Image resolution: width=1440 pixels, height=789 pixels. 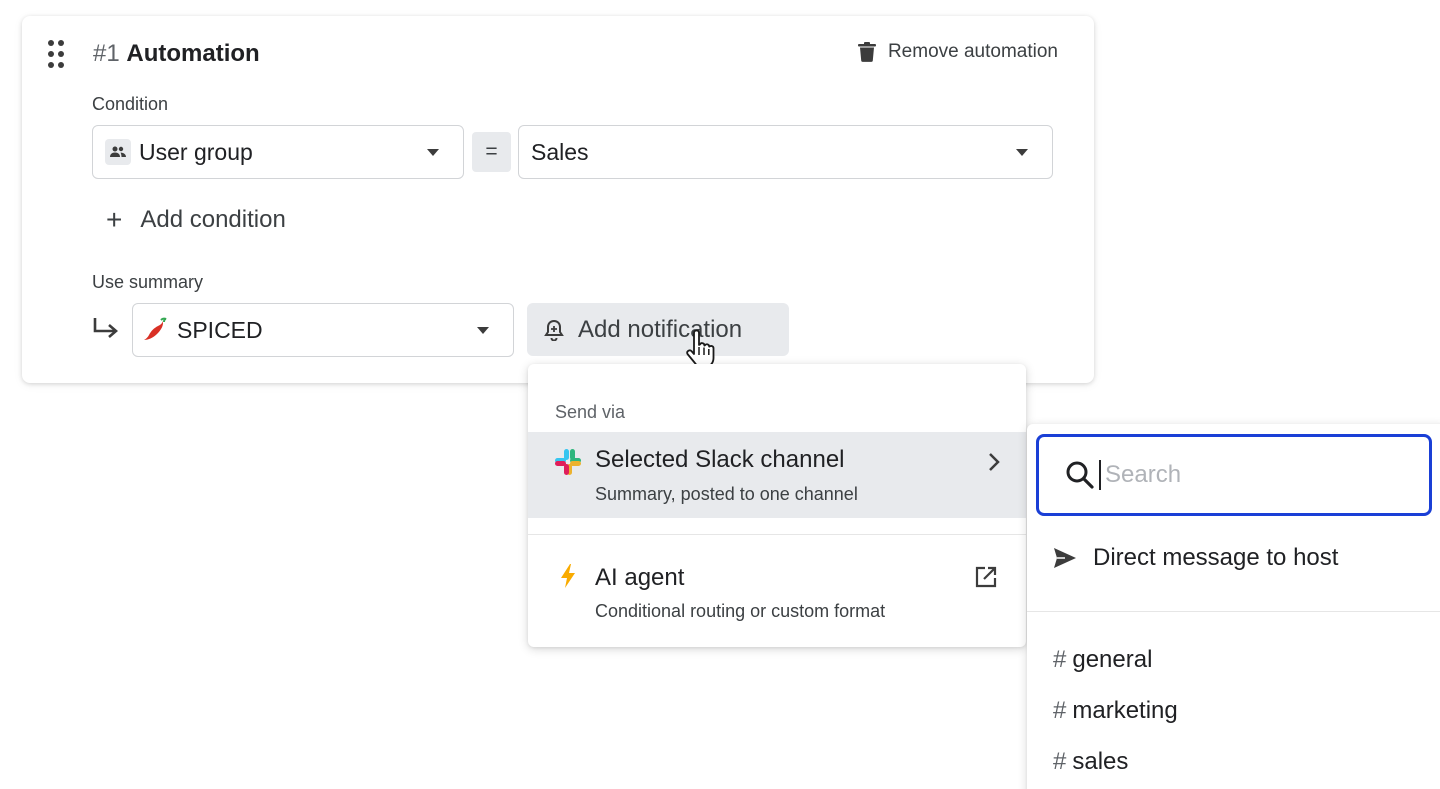 What do you see at coordinates (726, 494) in the screenshot?
I see `slack-channel-subtitle: Summary, posted to one channel` at bounding box center [726, 494].